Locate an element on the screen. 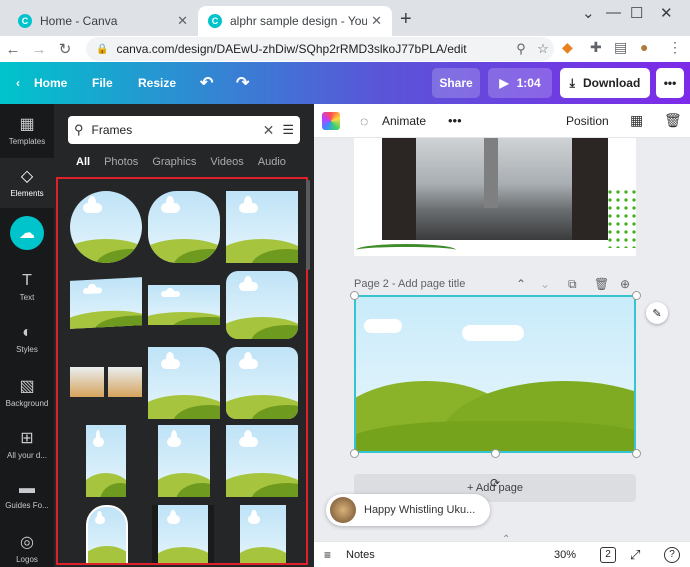 The image size is (690, 567). color-swatch-icon is located at coordinates (331, 121).